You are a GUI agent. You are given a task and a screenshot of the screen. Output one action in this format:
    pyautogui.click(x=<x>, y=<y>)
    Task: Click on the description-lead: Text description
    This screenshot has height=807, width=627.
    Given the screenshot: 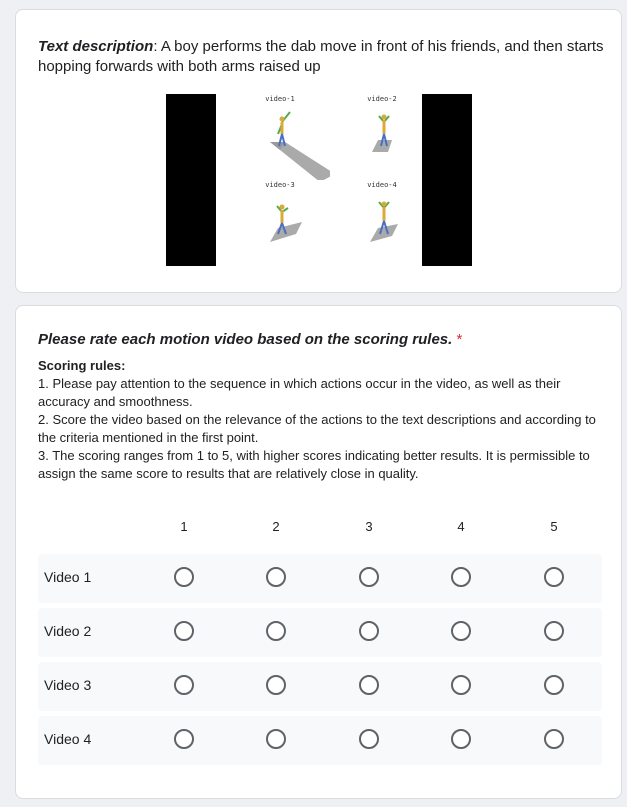 What is the action you would take?
    pyautogui.click(x=96, y=46)
    